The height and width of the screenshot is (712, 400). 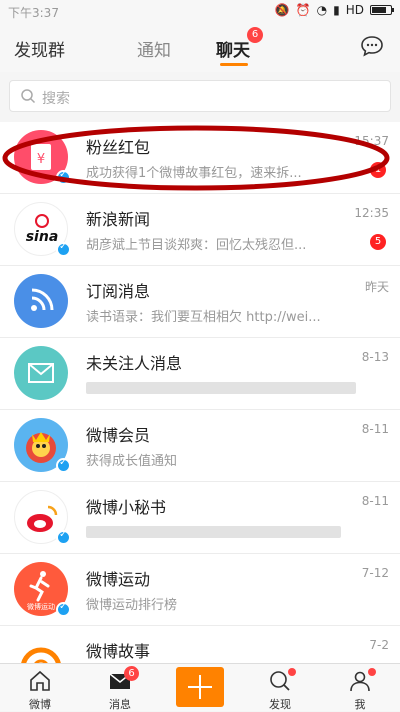 What do you see at coordinates (118, 435) in the screenshot?
I see `chat-name: 微博会员` at bounding box center [118, 435].